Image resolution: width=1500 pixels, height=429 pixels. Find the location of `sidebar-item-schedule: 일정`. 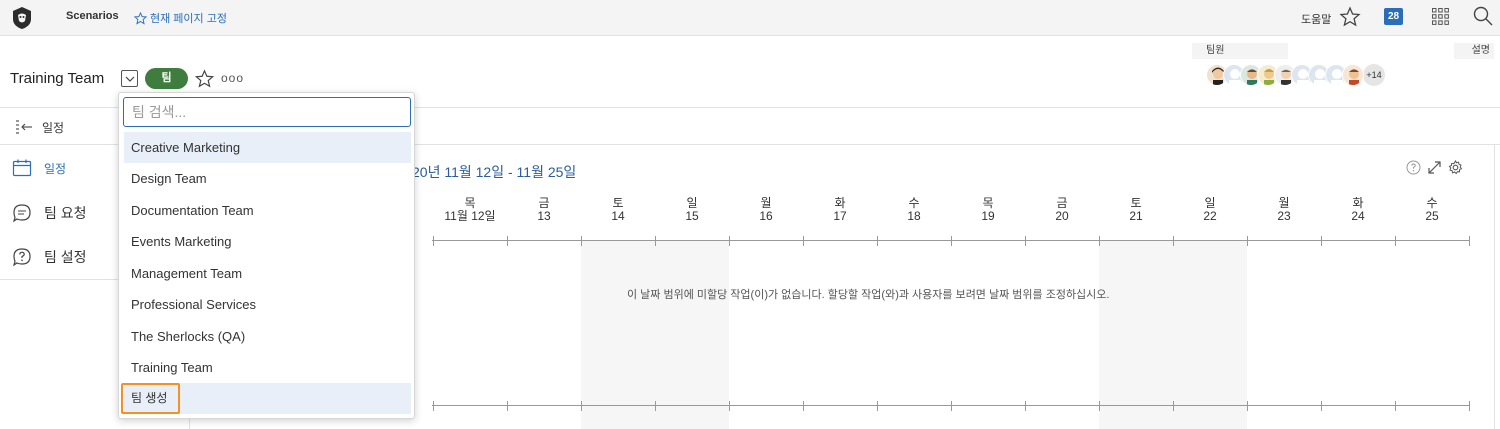

sidebar-item-schedule: 일정 is located at coordinates (39, 168).